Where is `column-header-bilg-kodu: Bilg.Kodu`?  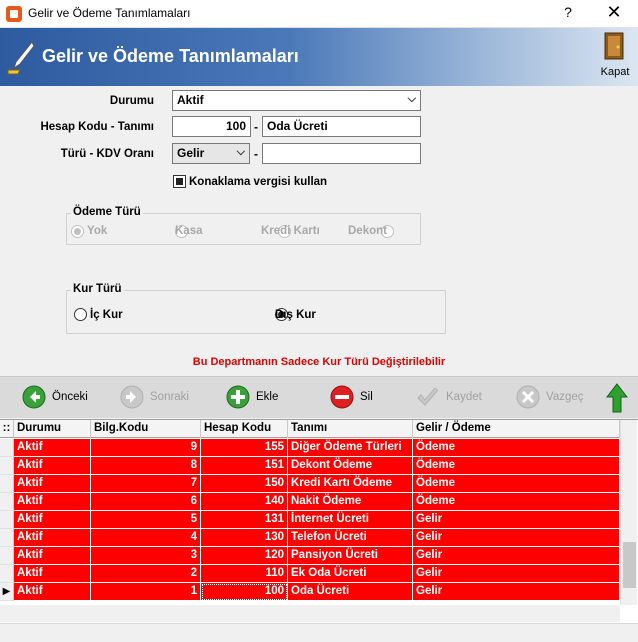
column-header-bilg-kodu: Bilg.Kodu is located at coordinates (146, 429).